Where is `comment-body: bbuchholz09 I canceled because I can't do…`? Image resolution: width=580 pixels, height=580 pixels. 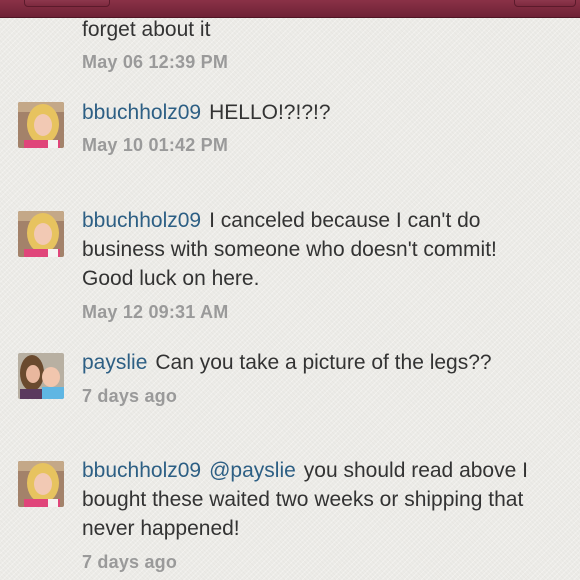 comment-body: bbuchholz09 I canceled because I can't do… is located at coordinates (317, 249).